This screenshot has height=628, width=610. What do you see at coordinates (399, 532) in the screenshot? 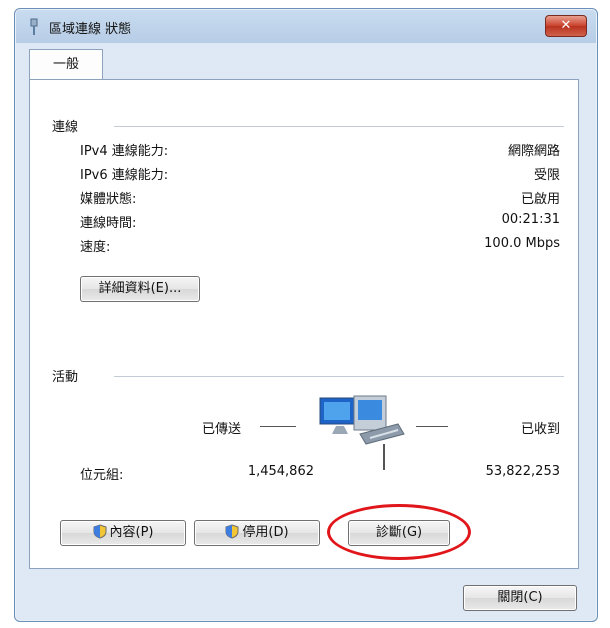
I see `highlight-ring` at bounding box center [399, 532].